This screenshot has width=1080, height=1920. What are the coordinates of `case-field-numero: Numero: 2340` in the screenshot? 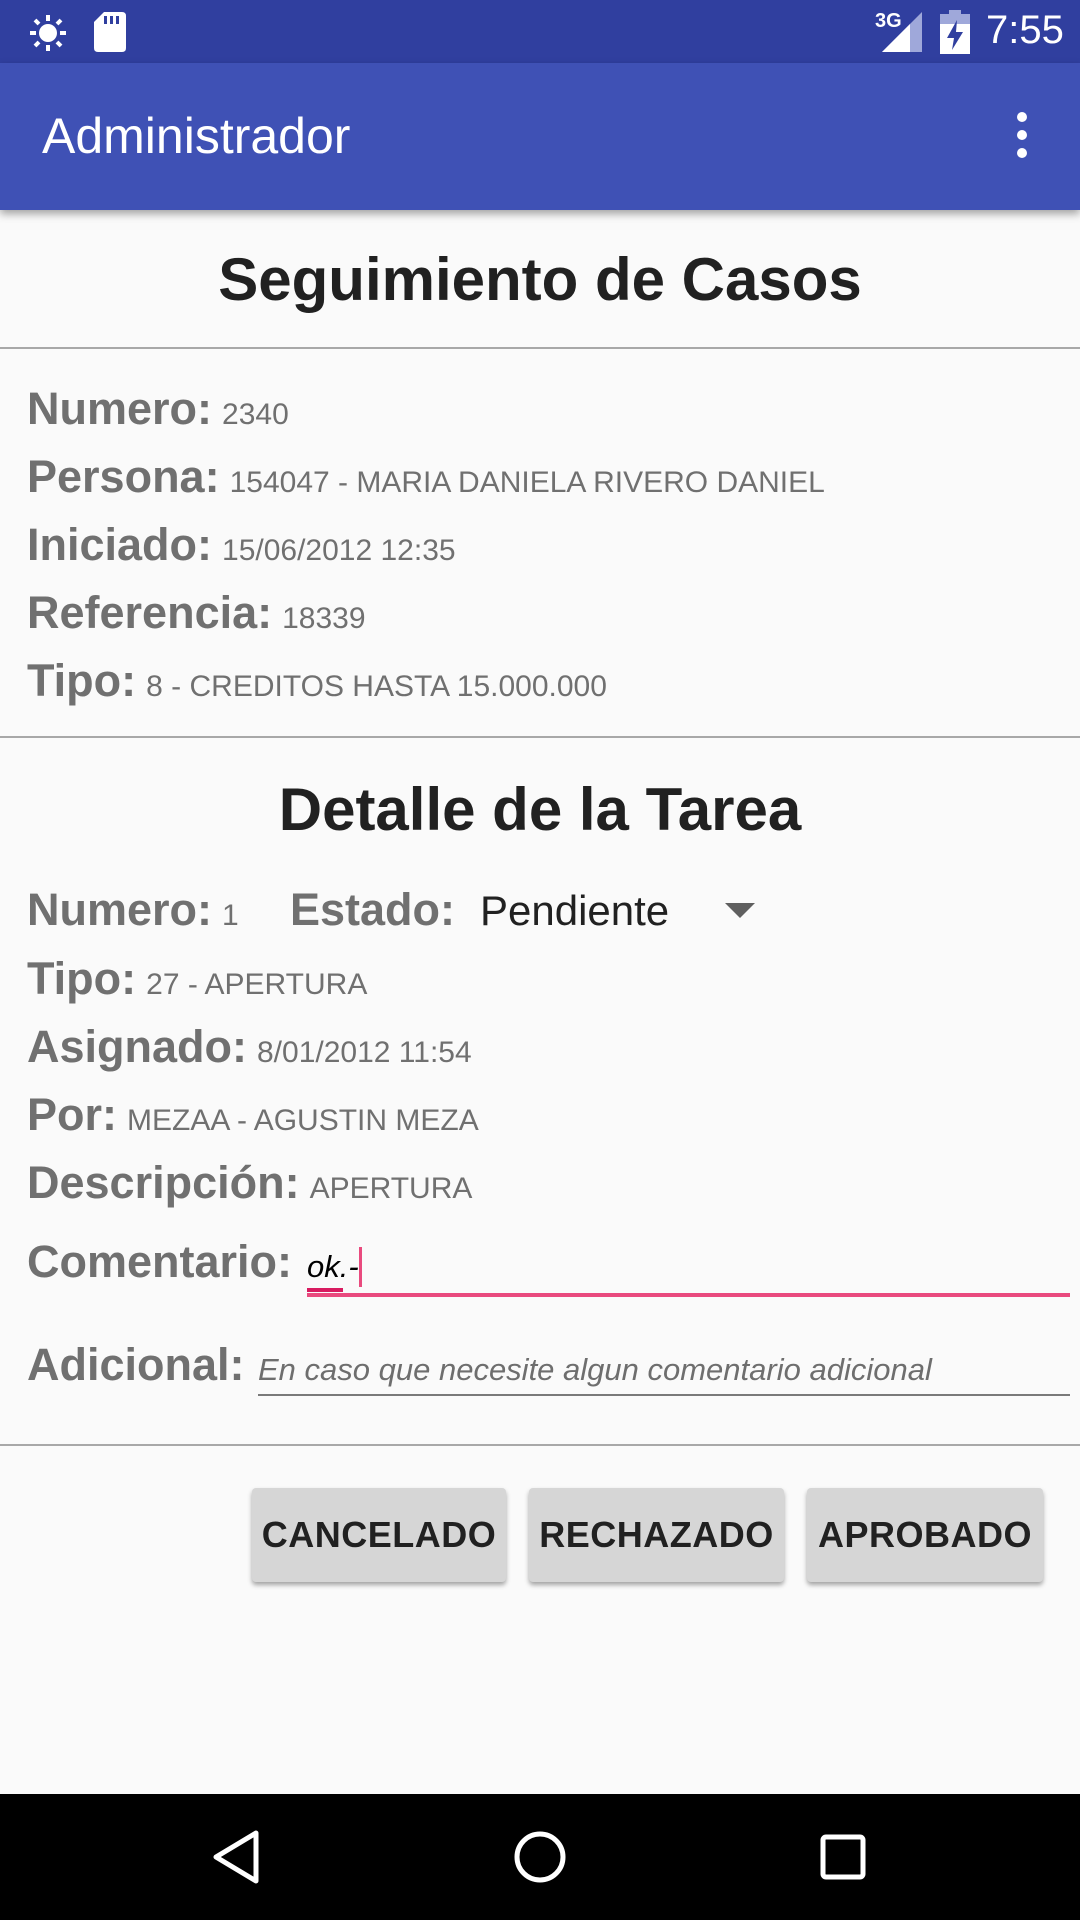 It's located at (158, 409).